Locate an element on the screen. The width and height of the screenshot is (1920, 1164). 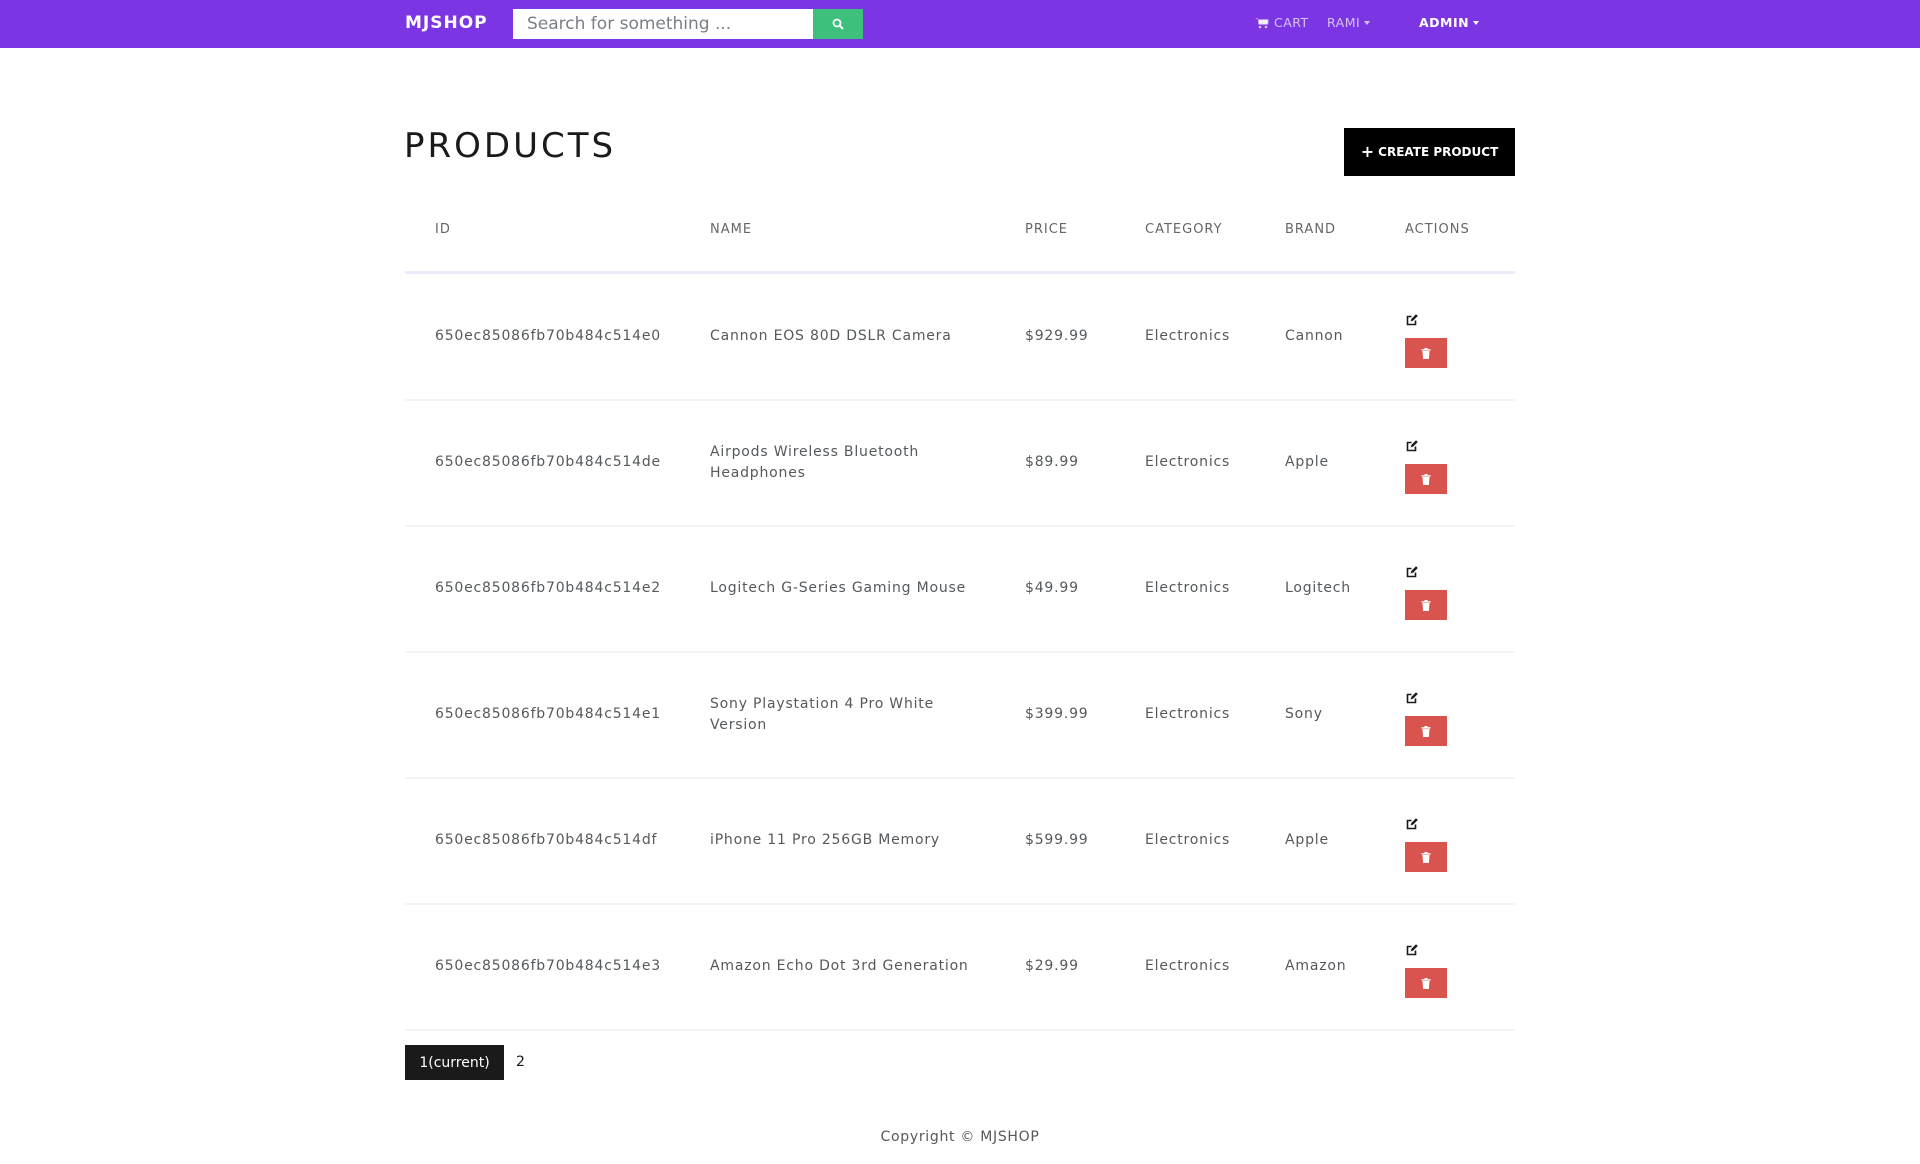
brand-logo: MJSHOP is located at coordinates (446, 23).